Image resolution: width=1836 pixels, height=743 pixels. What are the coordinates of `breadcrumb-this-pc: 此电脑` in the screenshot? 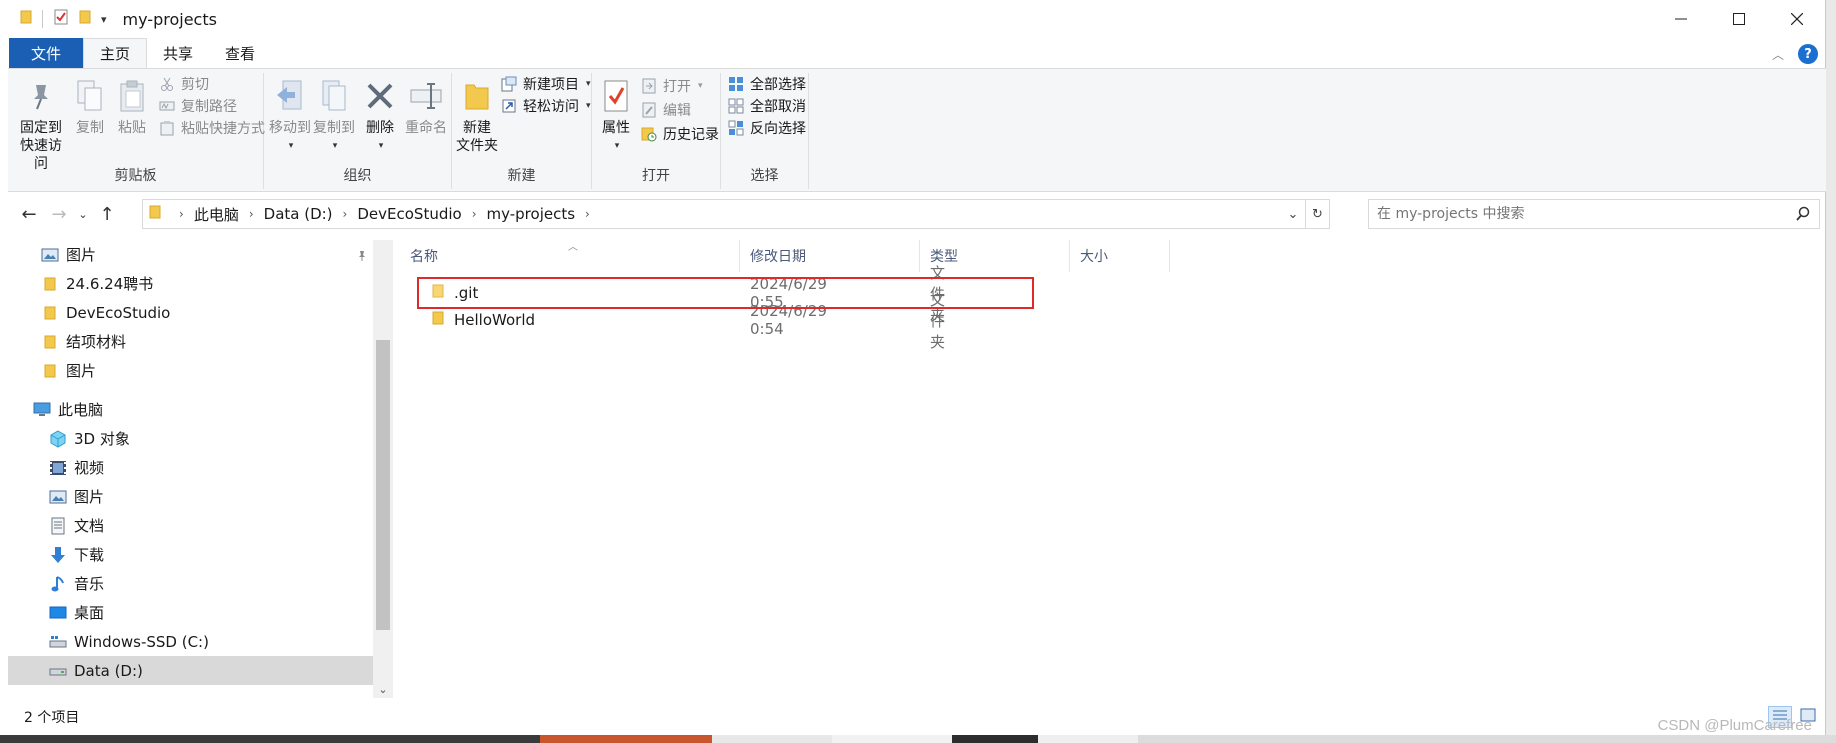 It's located at (216, 214).